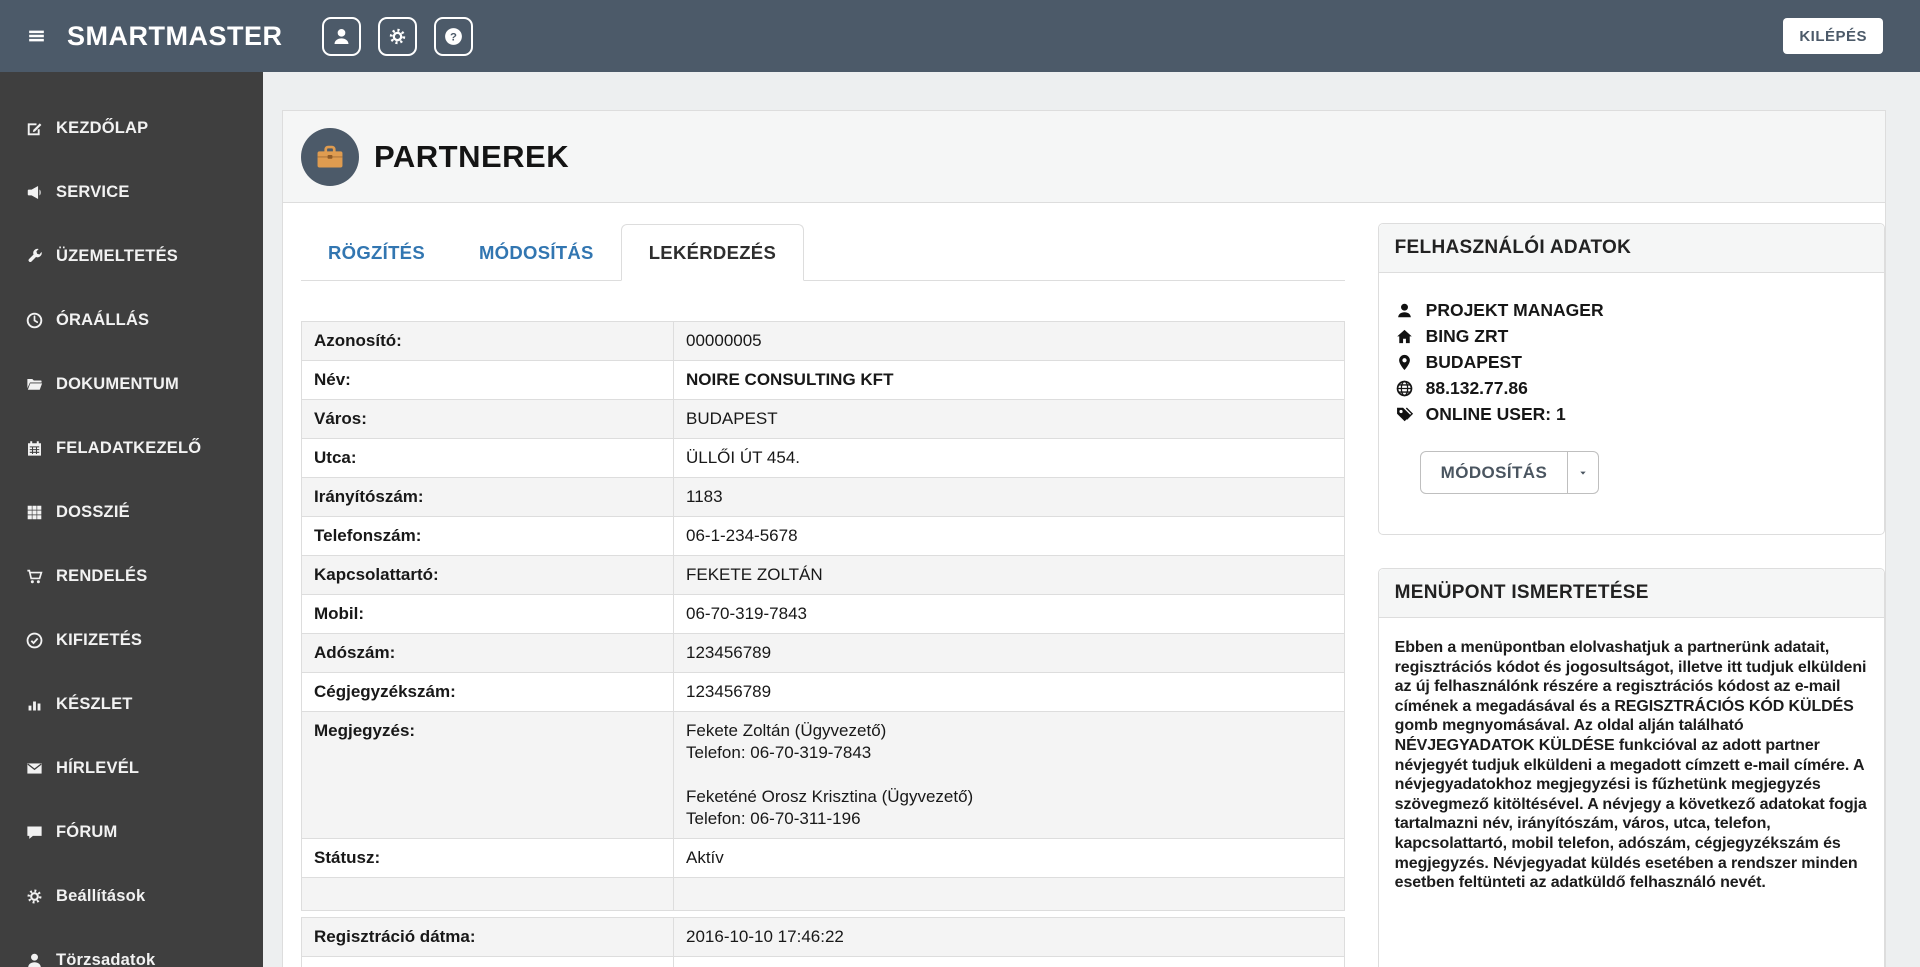 This screenshot has height=967, width=1920. I want to click on hamburger-menu-button, so click(36, 36).